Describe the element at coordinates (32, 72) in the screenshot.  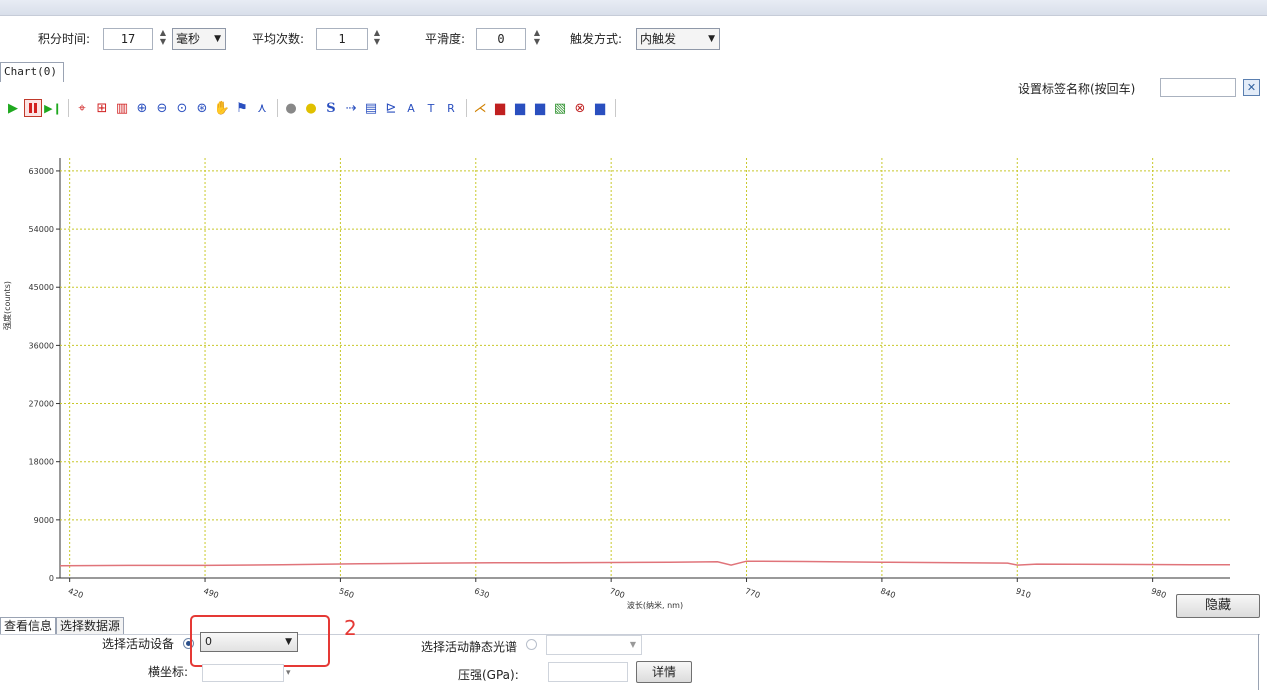
I see `chart-tab: Chart(0)` at that location.